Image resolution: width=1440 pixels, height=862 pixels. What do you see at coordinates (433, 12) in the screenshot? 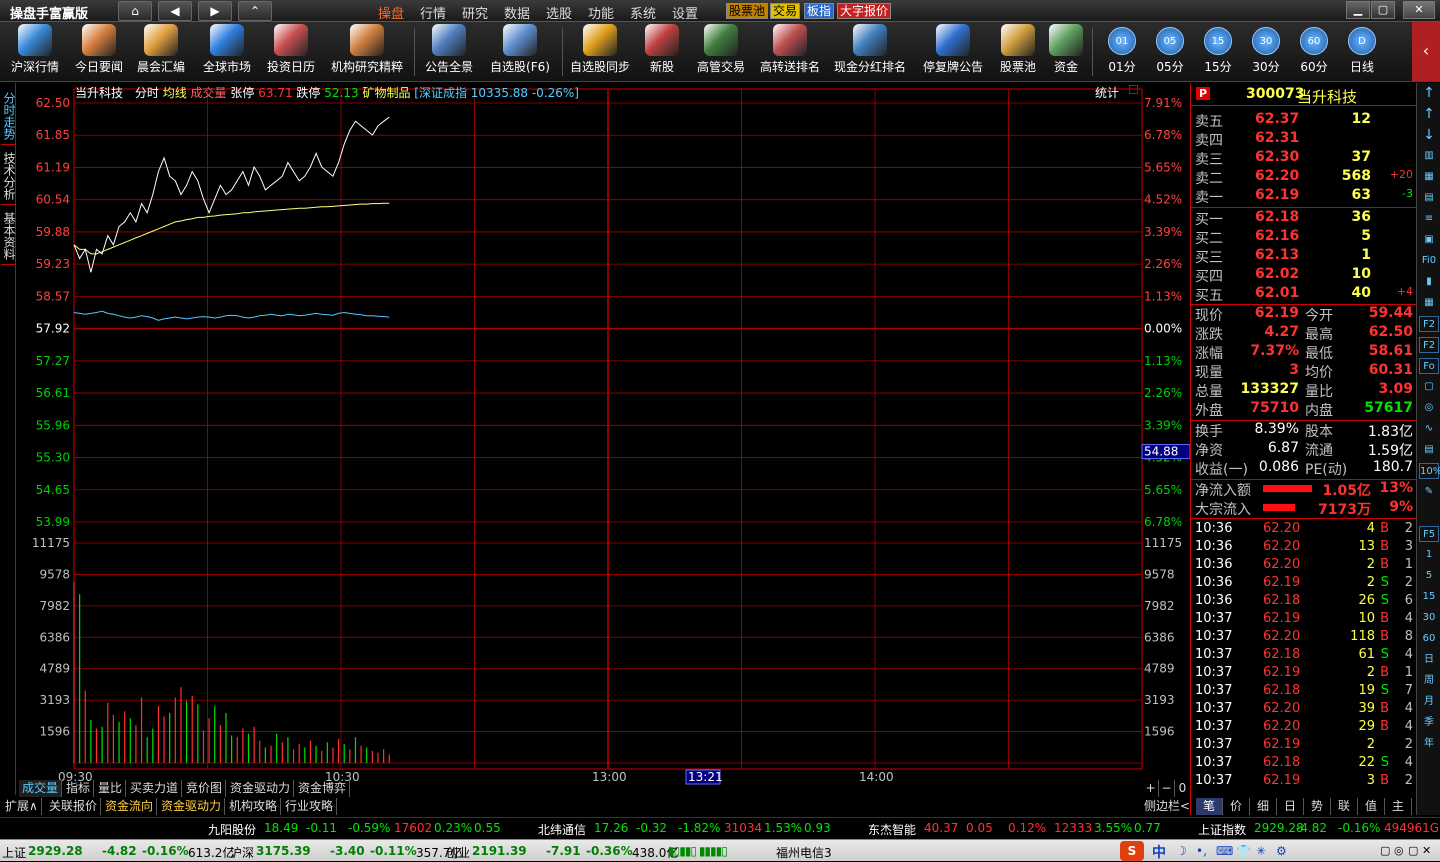
I see `menu-1: 行情` at bounding box center [433, 12].